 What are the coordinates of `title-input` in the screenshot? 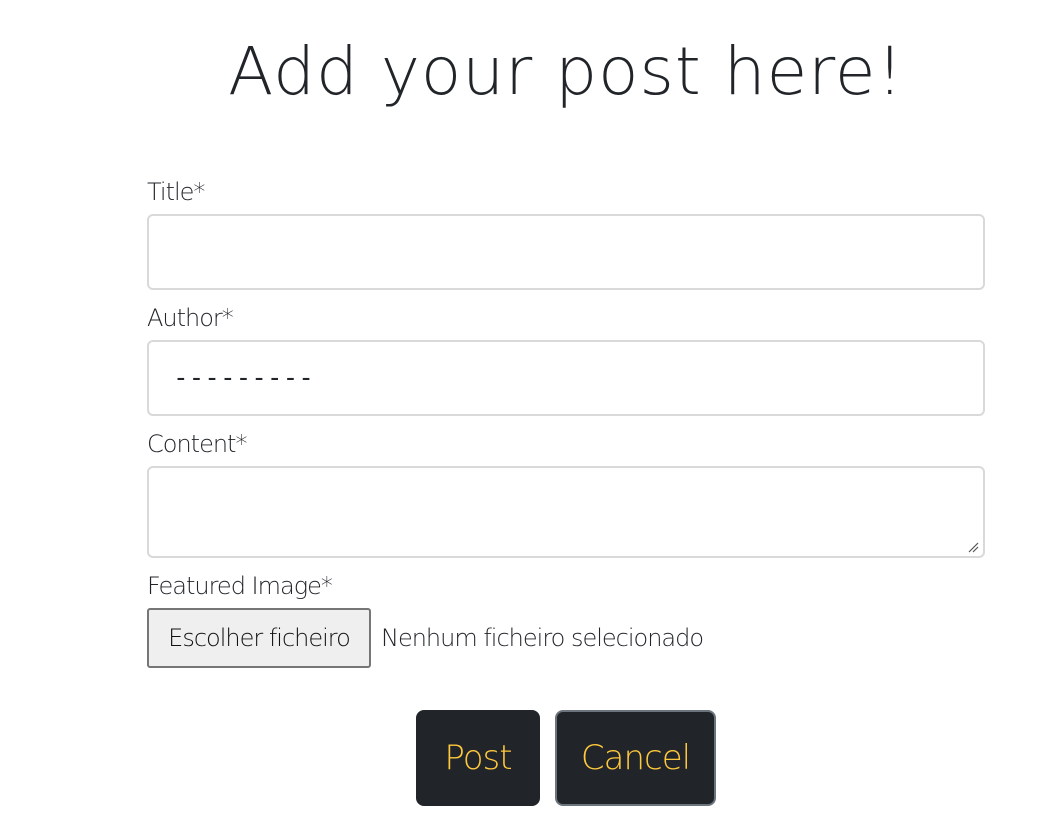 It's located at (566, 252).